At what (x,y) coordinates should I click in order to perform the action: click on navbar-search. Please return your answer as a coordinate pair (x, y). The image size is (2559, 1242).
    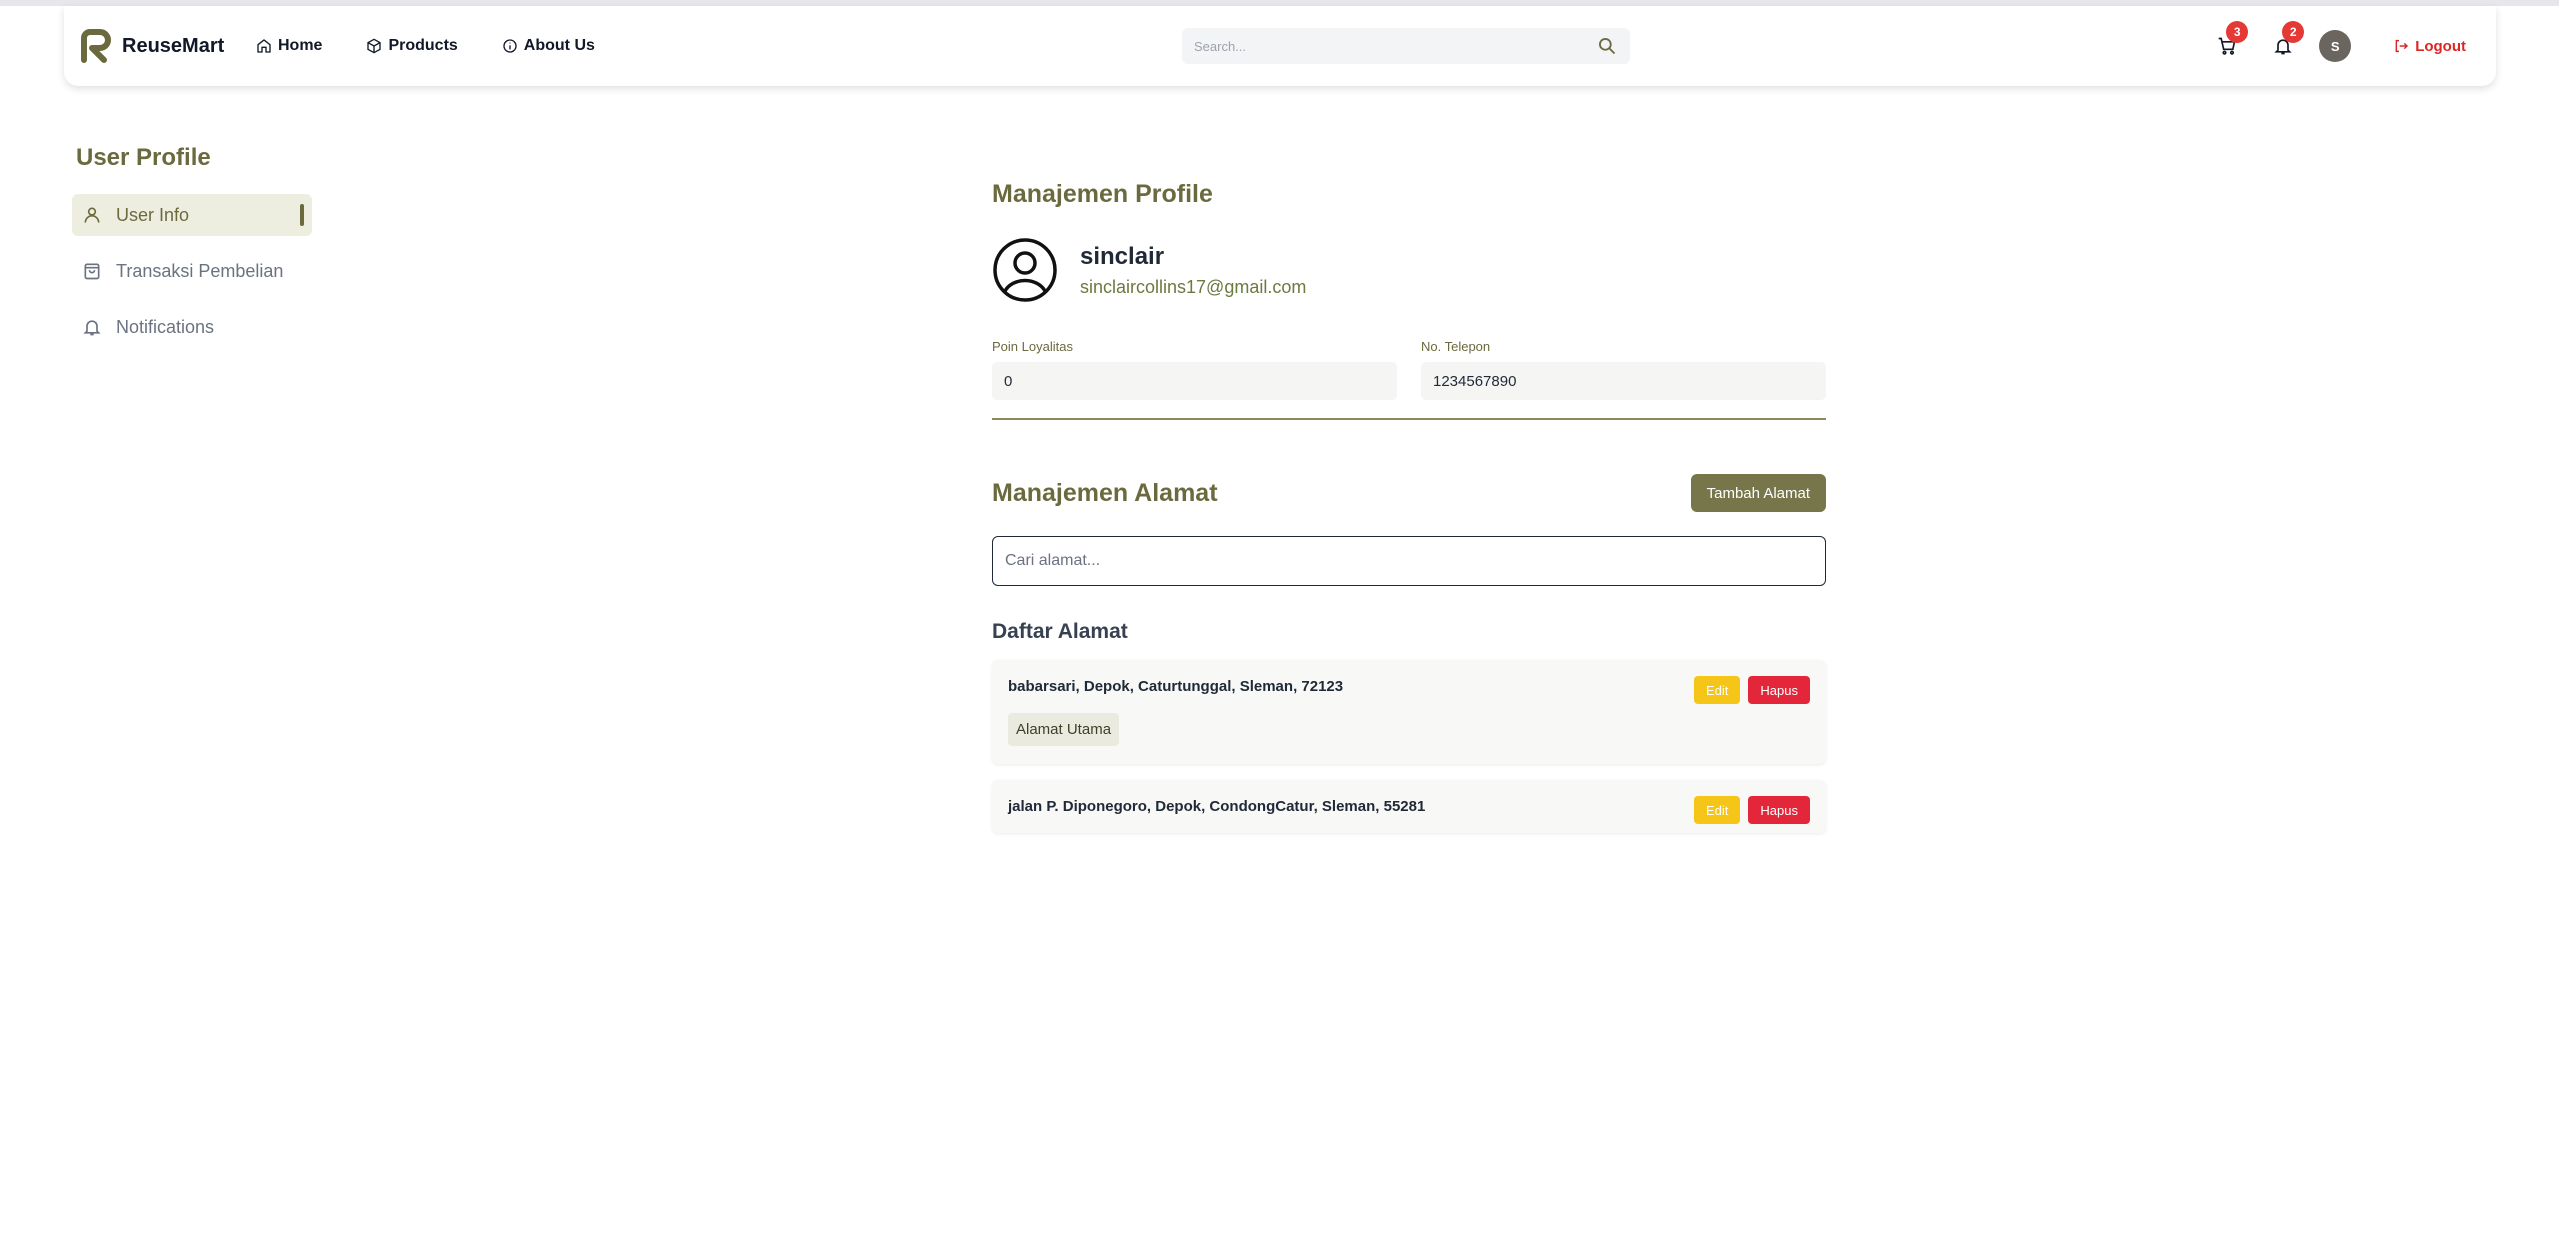
    Looking at the image, I should click on (1406, 46).